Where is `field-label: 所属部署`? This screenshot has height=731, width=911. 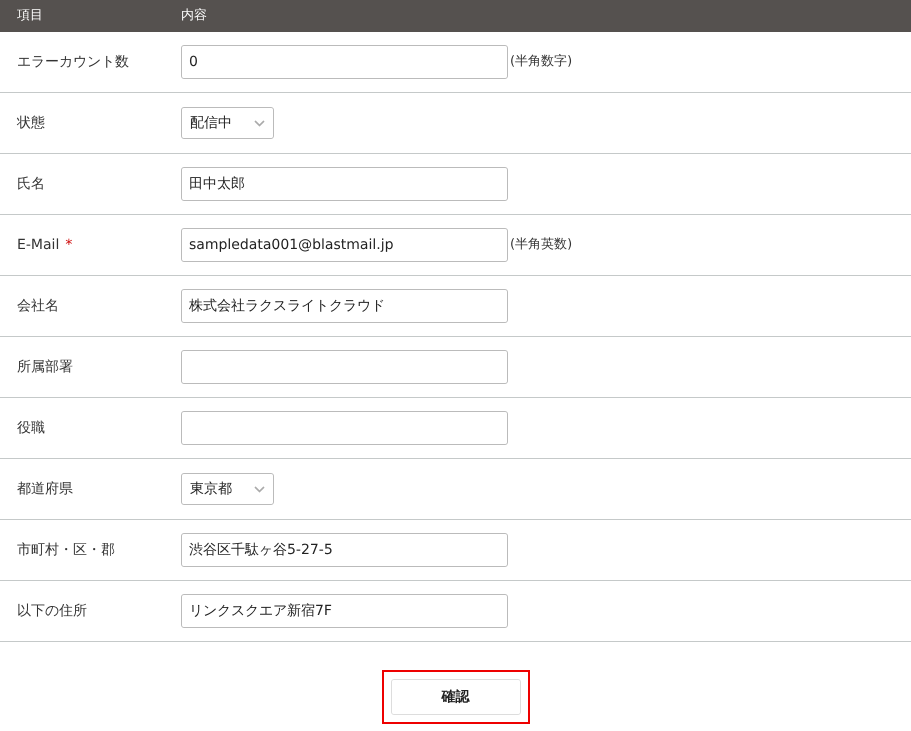
field-label: 所属部署 is located at coordinates (45, 367).